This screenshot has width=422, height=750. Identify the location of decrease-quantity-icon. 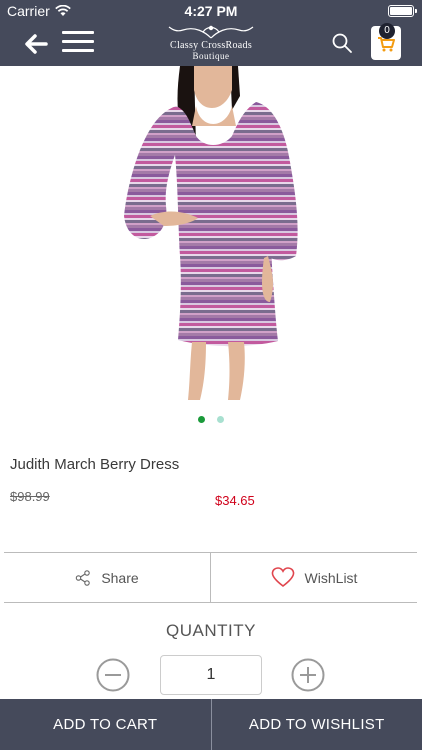
(113, 675).